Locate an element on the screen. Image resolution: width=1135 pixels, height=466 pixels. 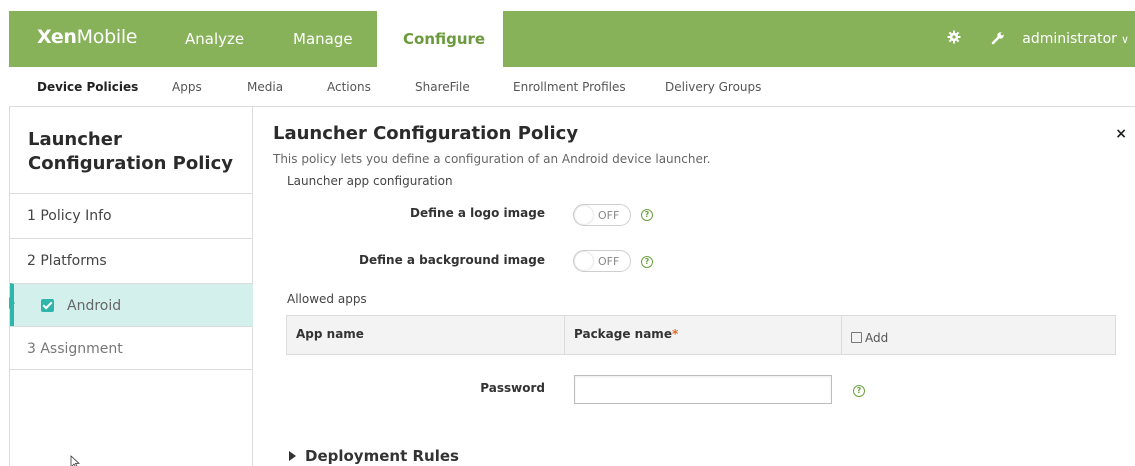
subnav-media: Media is located at coordinates (265, 87).